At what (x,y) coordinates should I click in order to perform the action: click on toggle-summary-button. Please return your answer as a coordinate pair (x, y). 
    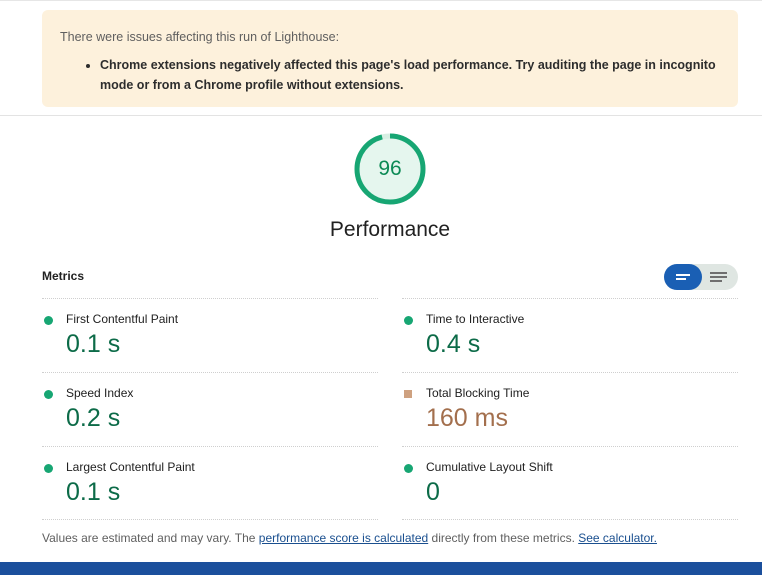
    Looking at the image, I should click on (683, 277).